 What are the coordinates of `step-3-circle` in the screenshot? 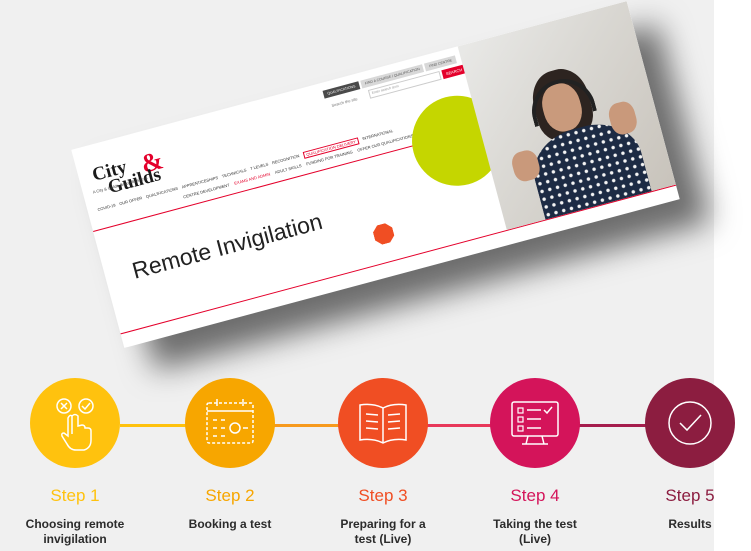 It's located at (383, 423).